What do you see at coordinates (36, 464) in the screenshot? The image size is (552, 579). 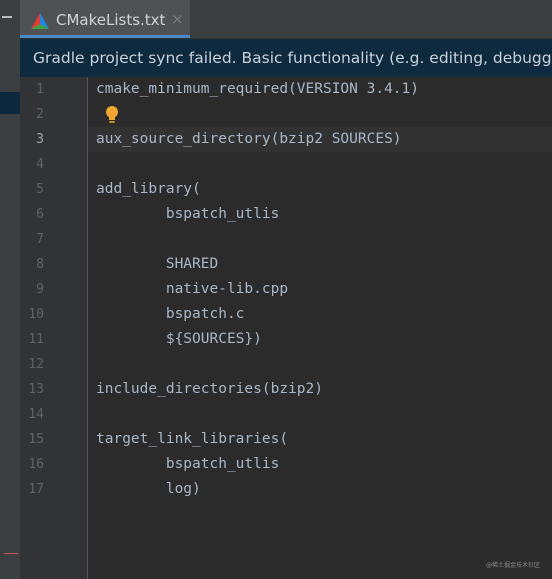 I see `line-number: 16` at bounding box center [36, 464].